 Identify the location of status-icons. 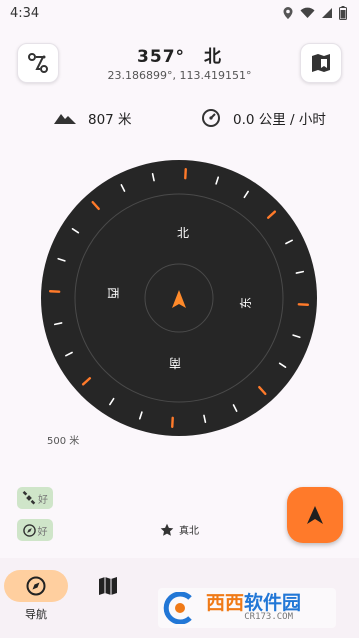
(314, 13).